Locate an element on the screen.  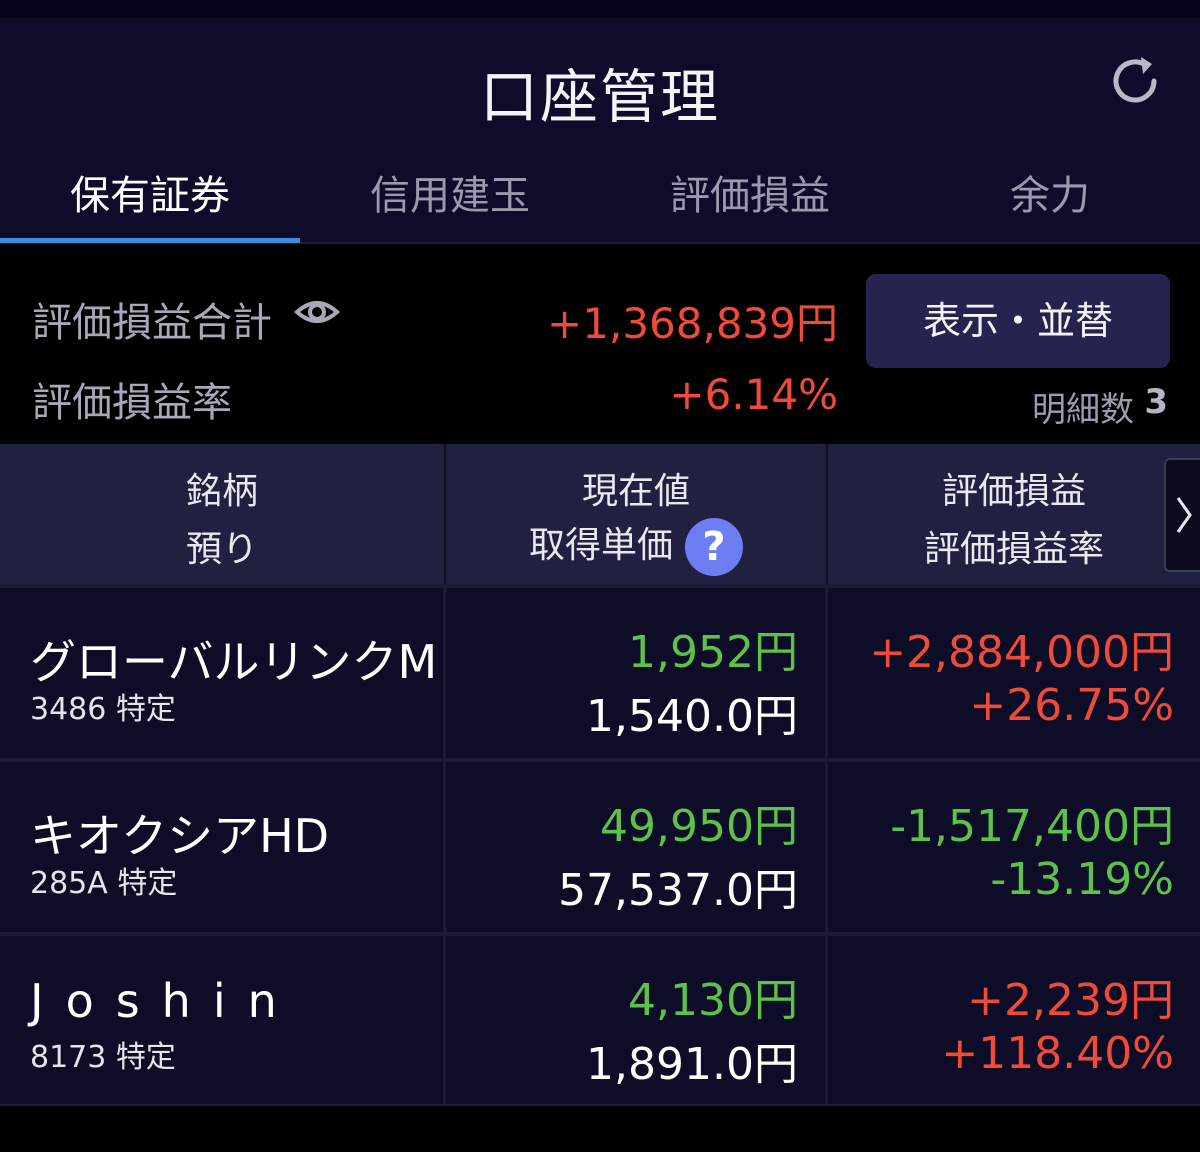
stock-code: 3486 特定 is located at coordinates (103, 709).